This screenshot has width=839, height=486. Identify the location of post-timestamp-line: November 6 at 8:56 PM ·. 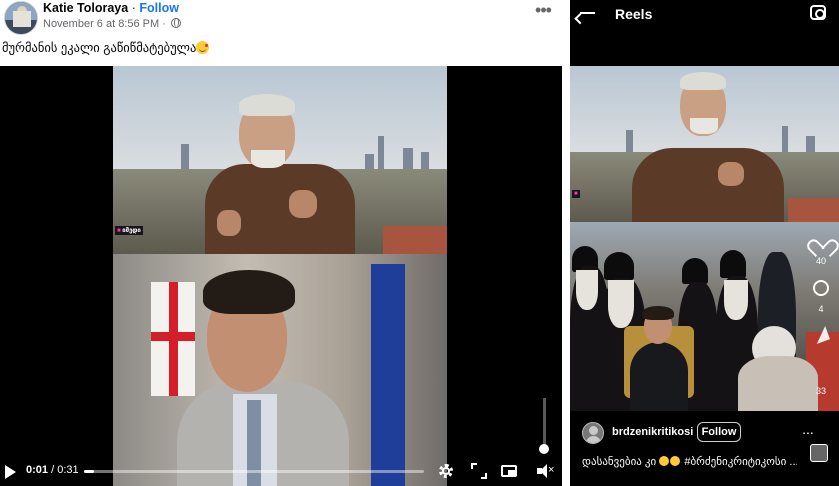
(112, 24).